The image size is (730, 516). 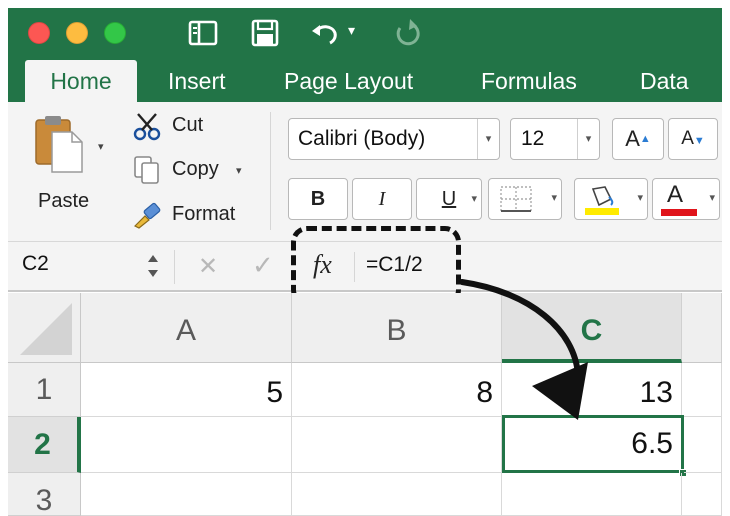 I want to click on select-all-triangle-icon, so click(x=46, y=329).